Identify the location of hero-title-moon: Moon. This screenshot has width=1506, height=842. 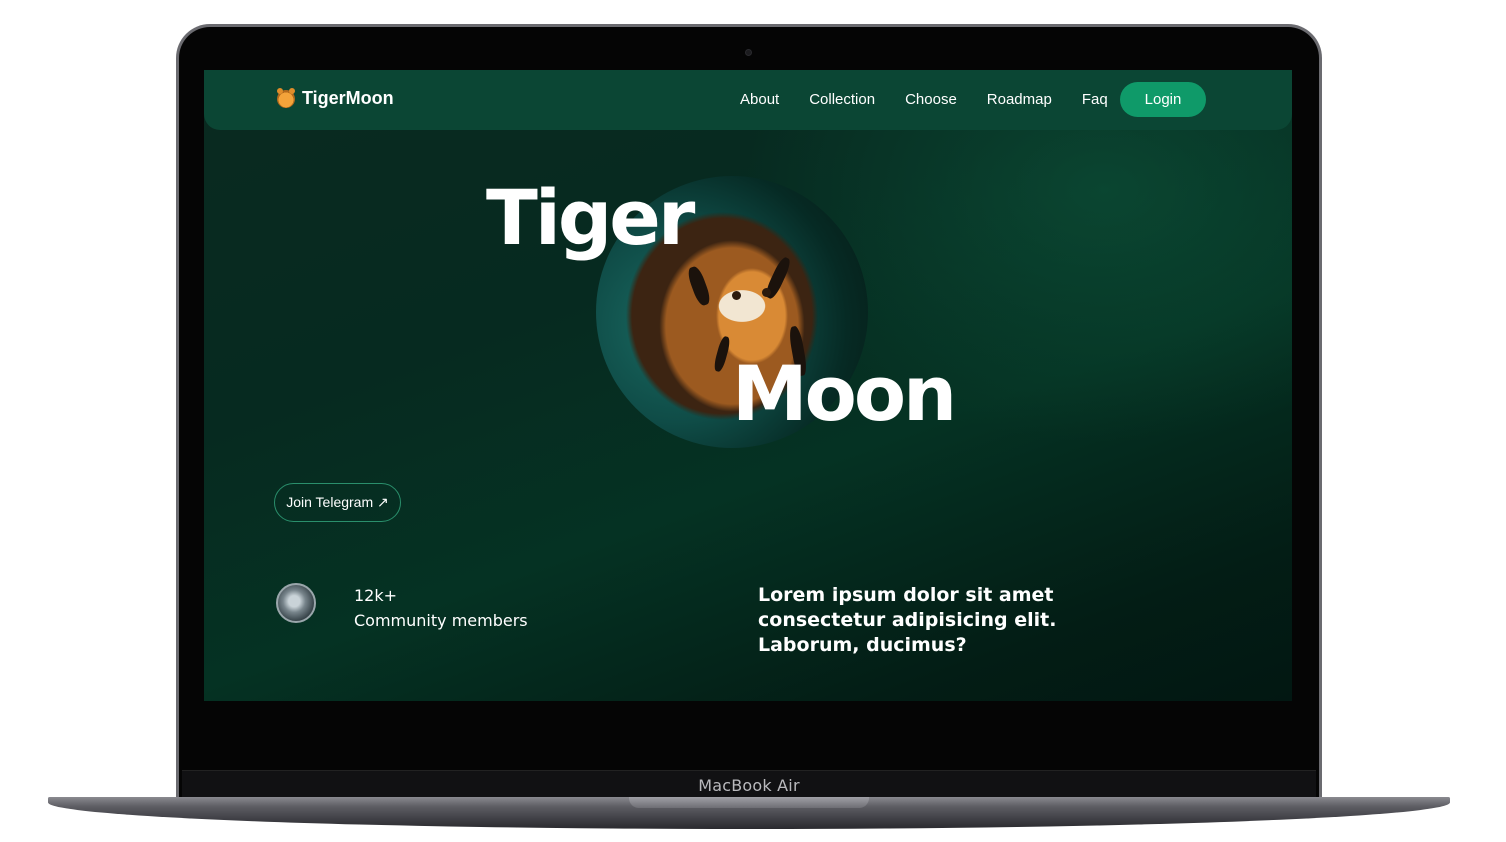
(844, 393).